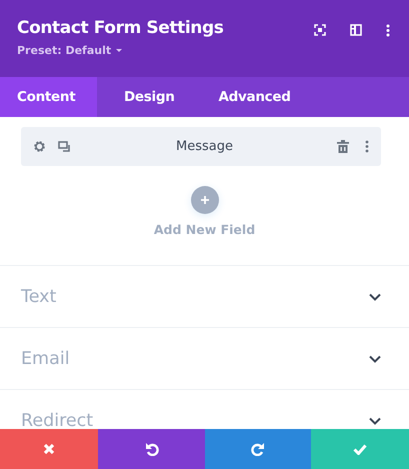 This screenshot has width=409, height=469. I want to click on caret-icon, so click(119, 50).